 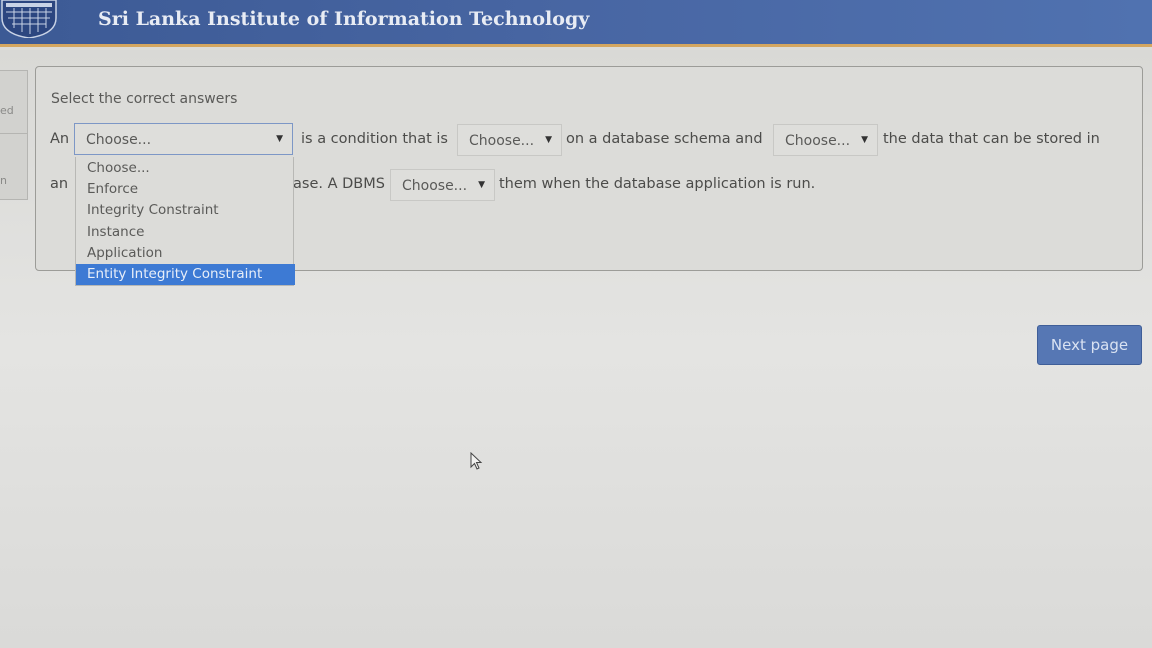 I want to click on left-nav-divider, so click(x=14, y=133).